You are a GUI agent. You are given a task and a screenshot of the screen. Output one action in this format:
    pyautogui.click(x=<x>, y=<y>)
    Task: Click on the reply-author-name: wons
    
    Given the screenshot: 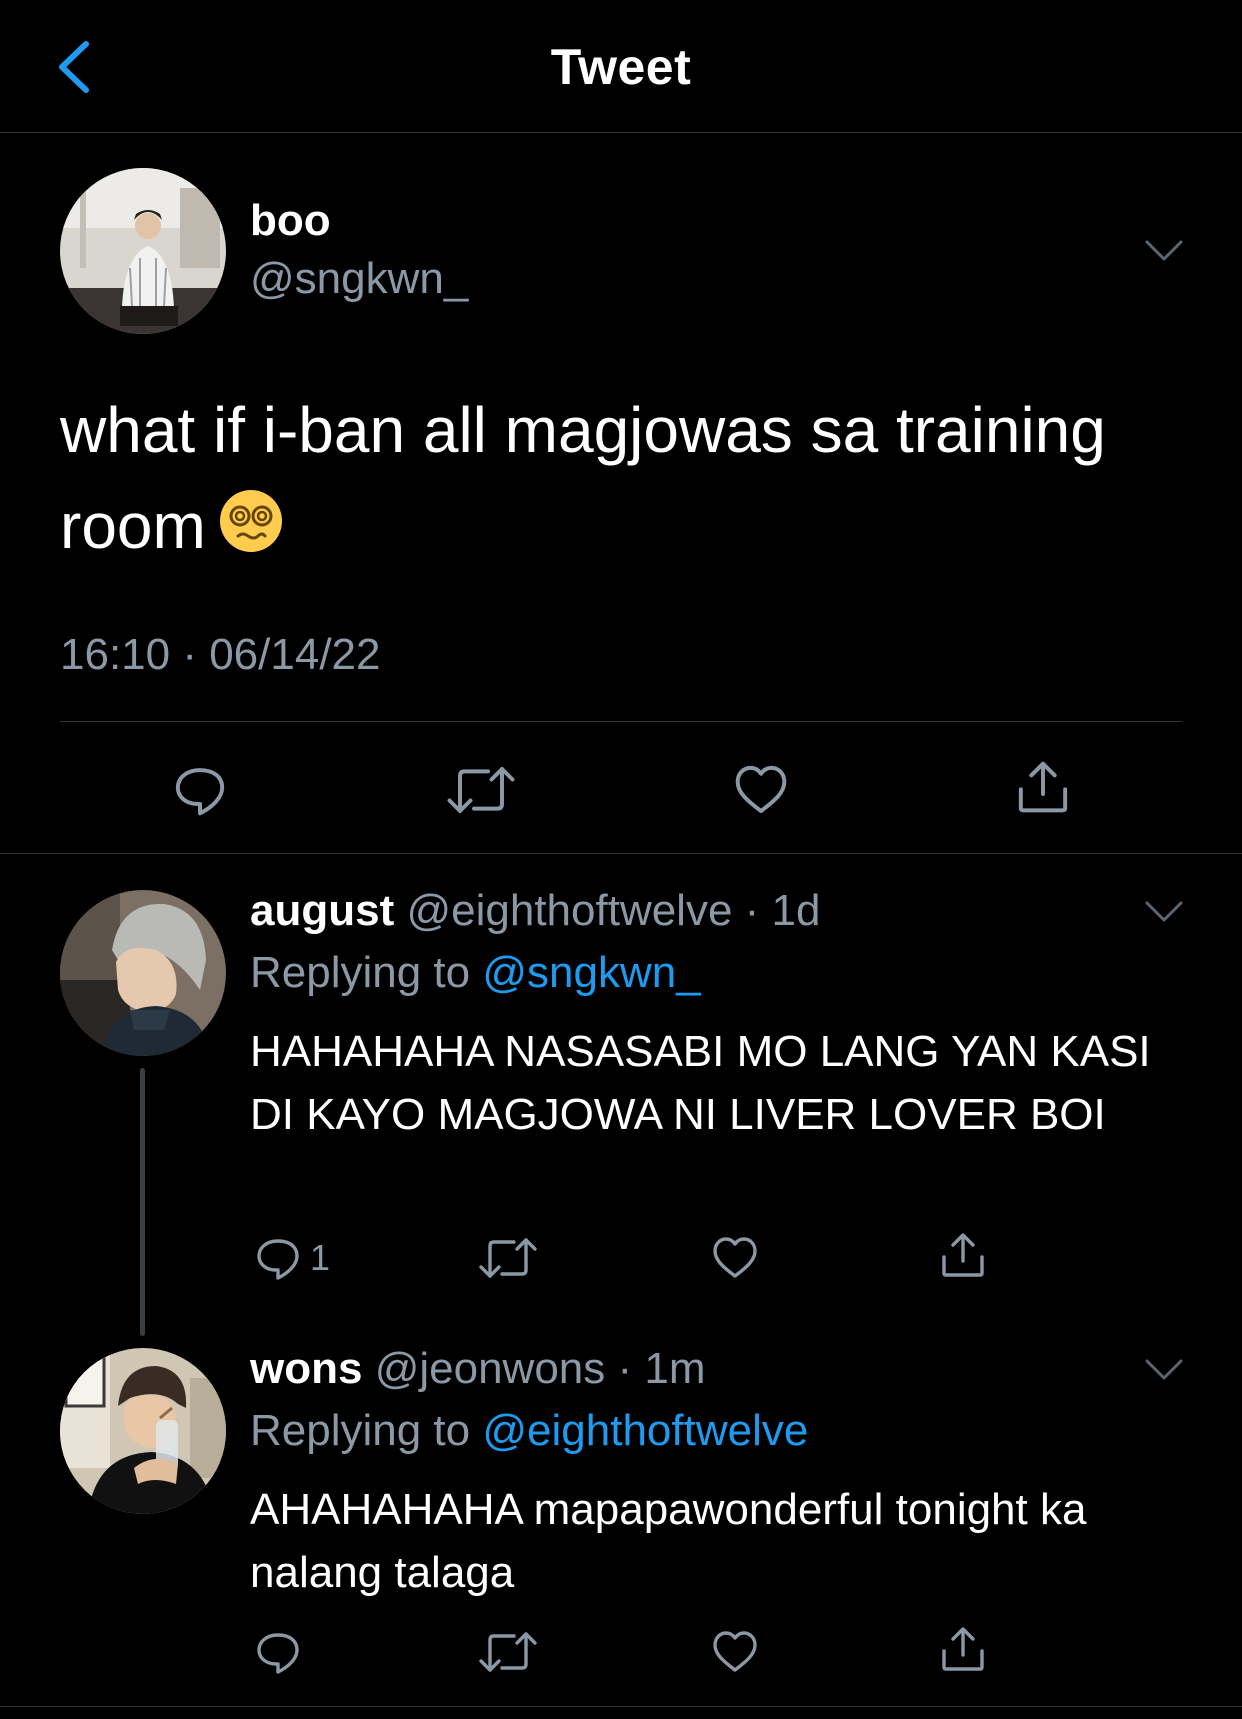 What is the action you would take?
    pyautogui.click(x=306, y=1368)
    